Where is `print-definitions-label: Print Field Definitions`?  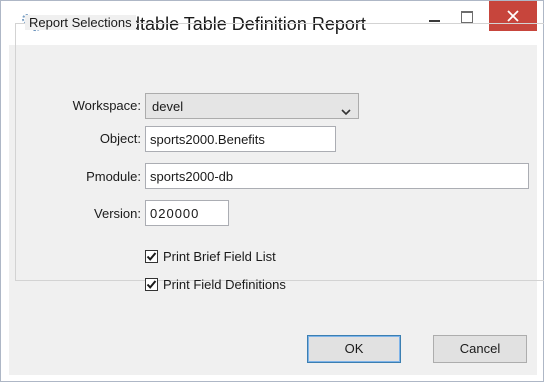
print-definitions-label: Print Field Definitions is located at coordinates (224, 284).